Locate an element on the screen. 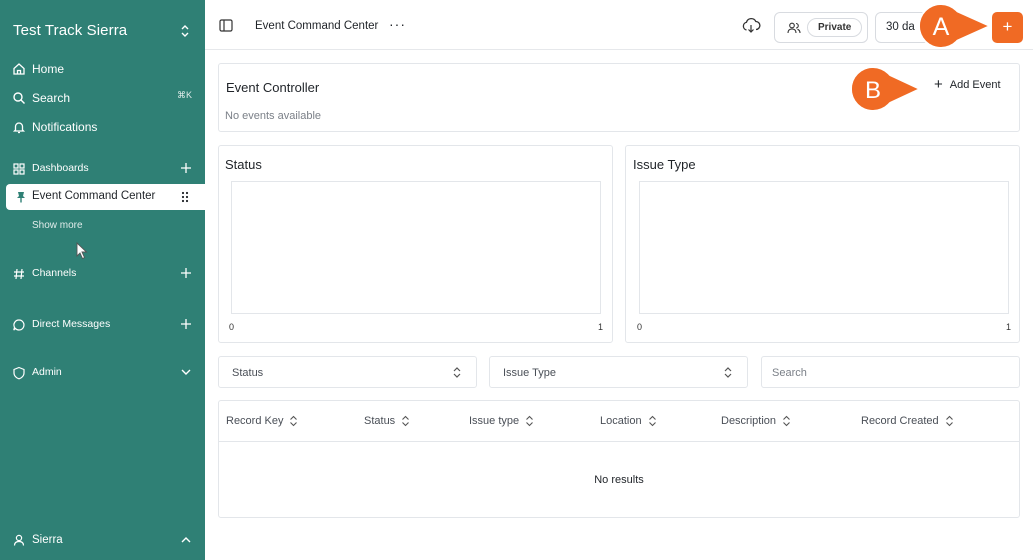 The height and width of the screenshot is (560, 1033). issue-type-chart-plot-area is located at coordinates (824, 247).